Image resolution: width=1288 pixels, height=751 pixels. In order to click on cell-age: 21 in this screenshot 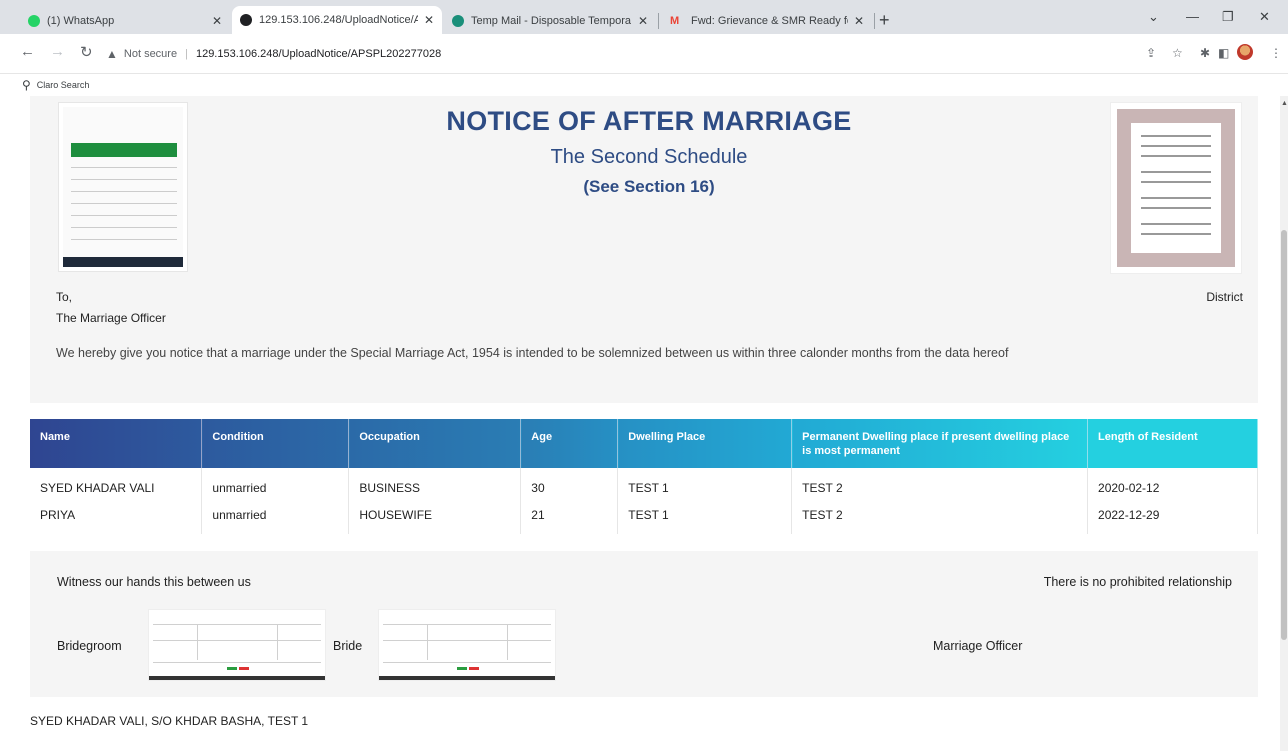, I will do `click(569, 517)`.